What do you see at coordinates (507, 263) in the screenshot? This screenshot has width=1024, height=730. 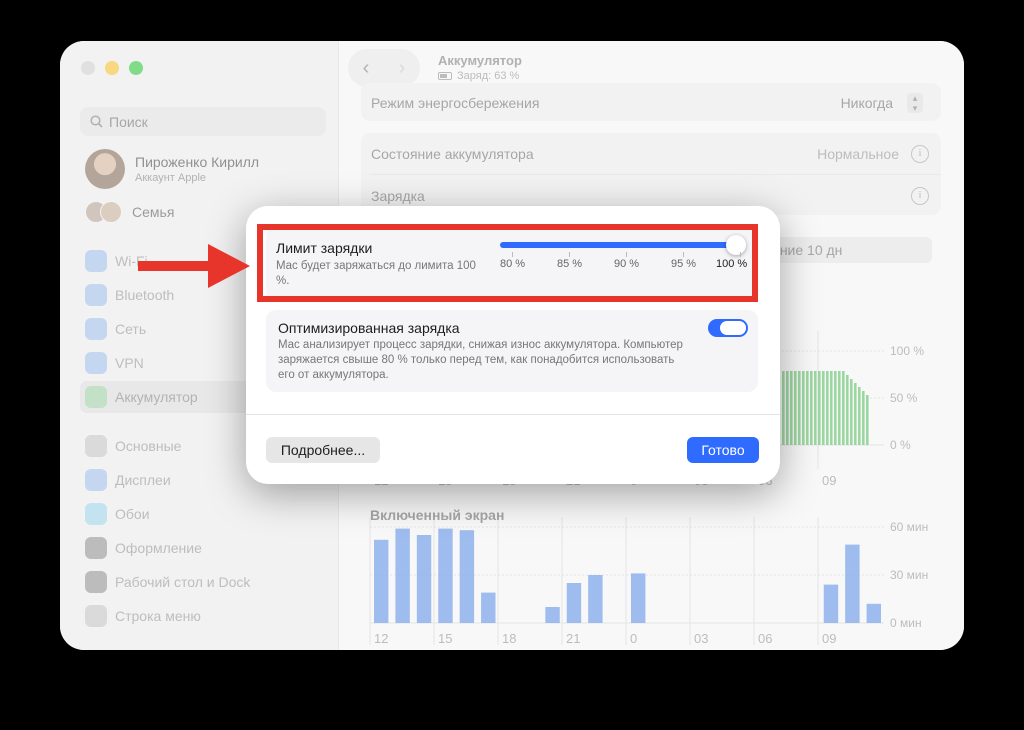 I see `highlight-box` at bounding box center [507, 263].